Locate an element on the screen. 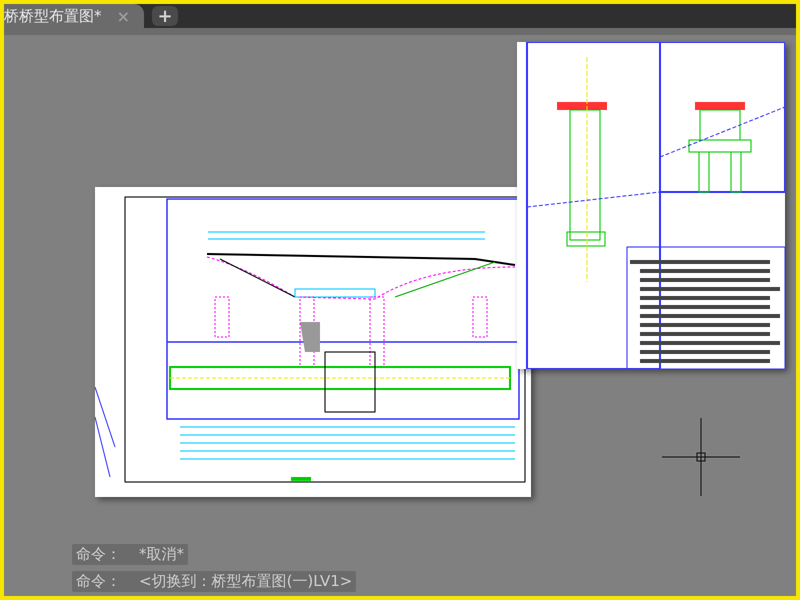 The height and width of the screenshot is (600, 800). new-tab-button: + is located at coordinates (165, 16).